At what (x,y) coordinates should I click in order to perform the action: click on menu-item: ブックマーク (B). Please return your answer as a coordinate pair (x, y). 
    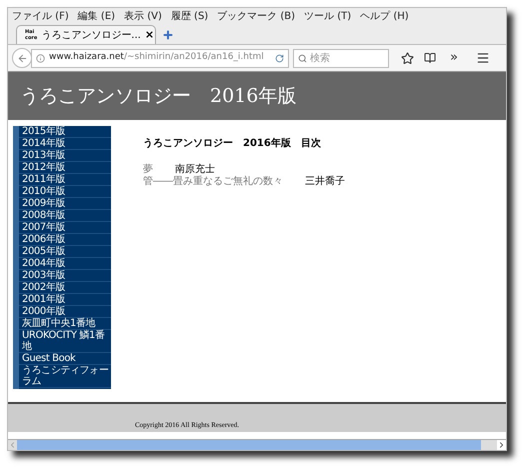
    Looking at the image, I should click on (256, 16).